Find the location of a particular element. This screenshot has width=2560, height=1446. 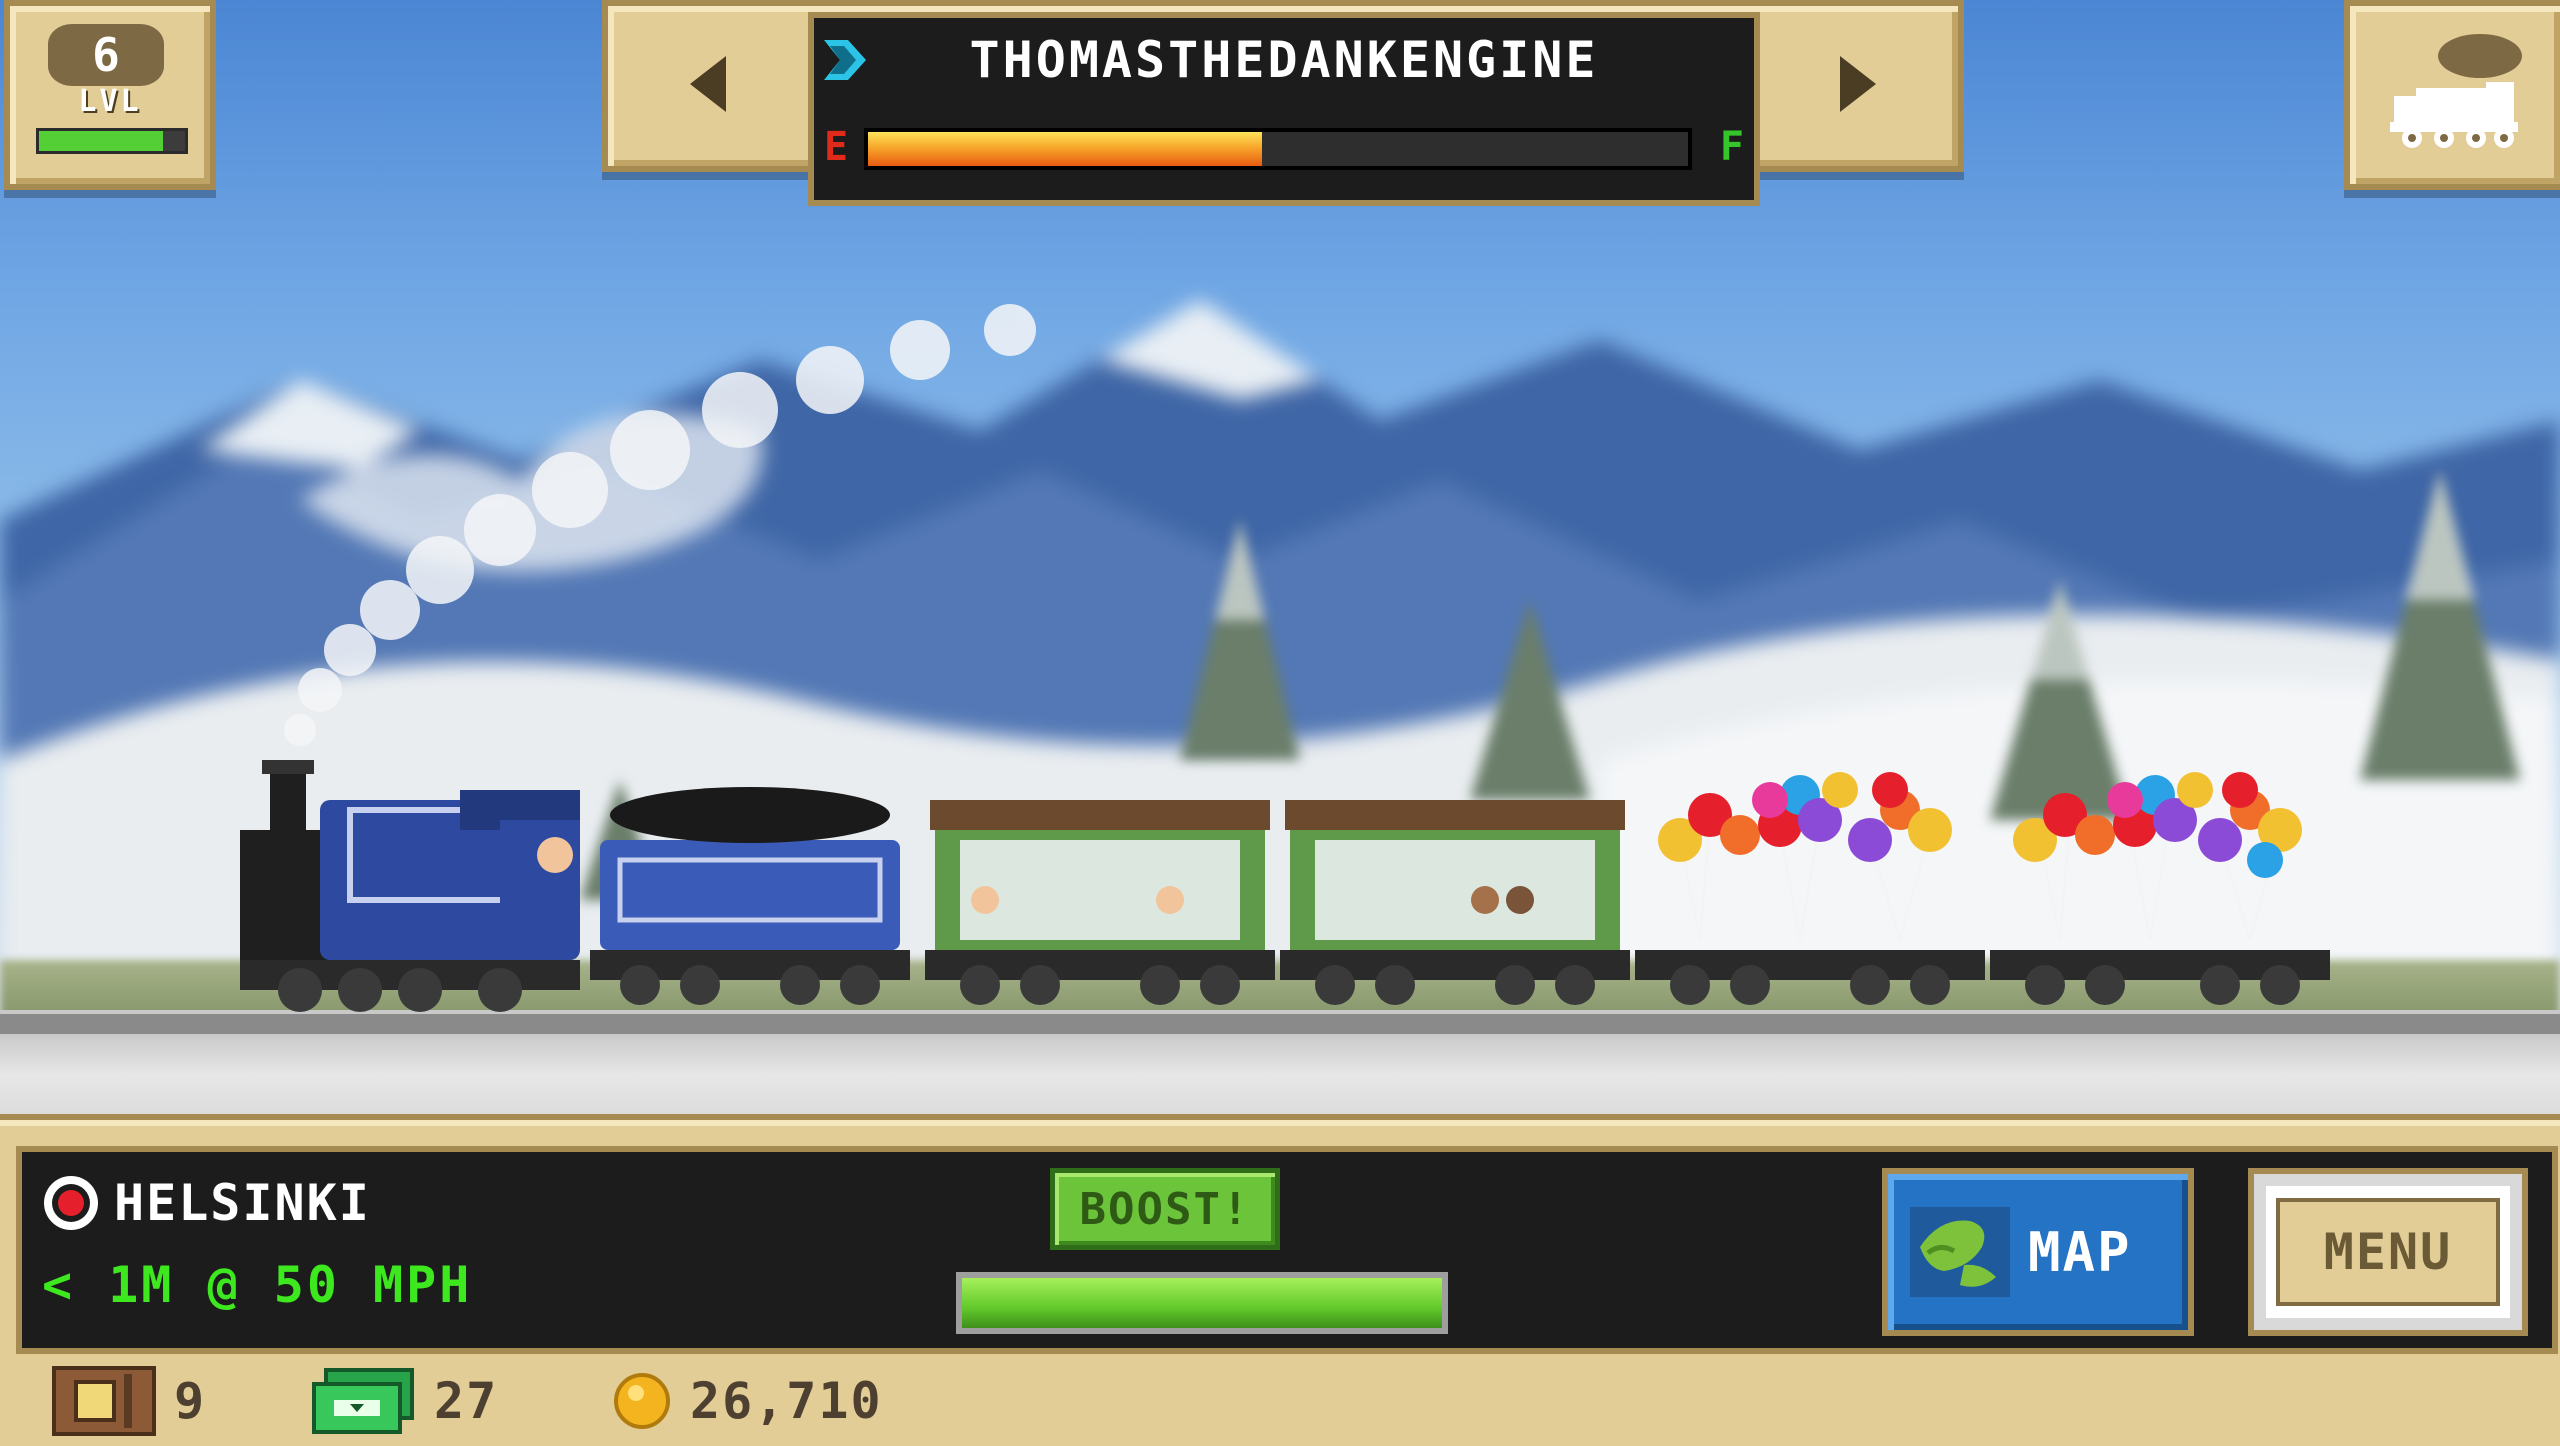

next-train-button is located at coordinates (1858, 84).